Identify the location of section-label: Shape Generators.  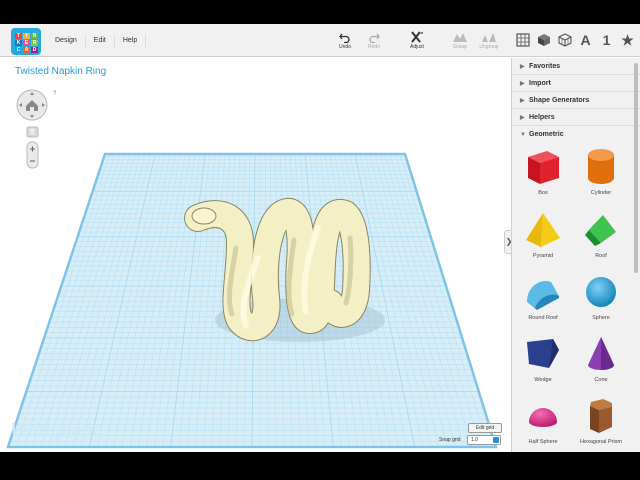
(559, 100).